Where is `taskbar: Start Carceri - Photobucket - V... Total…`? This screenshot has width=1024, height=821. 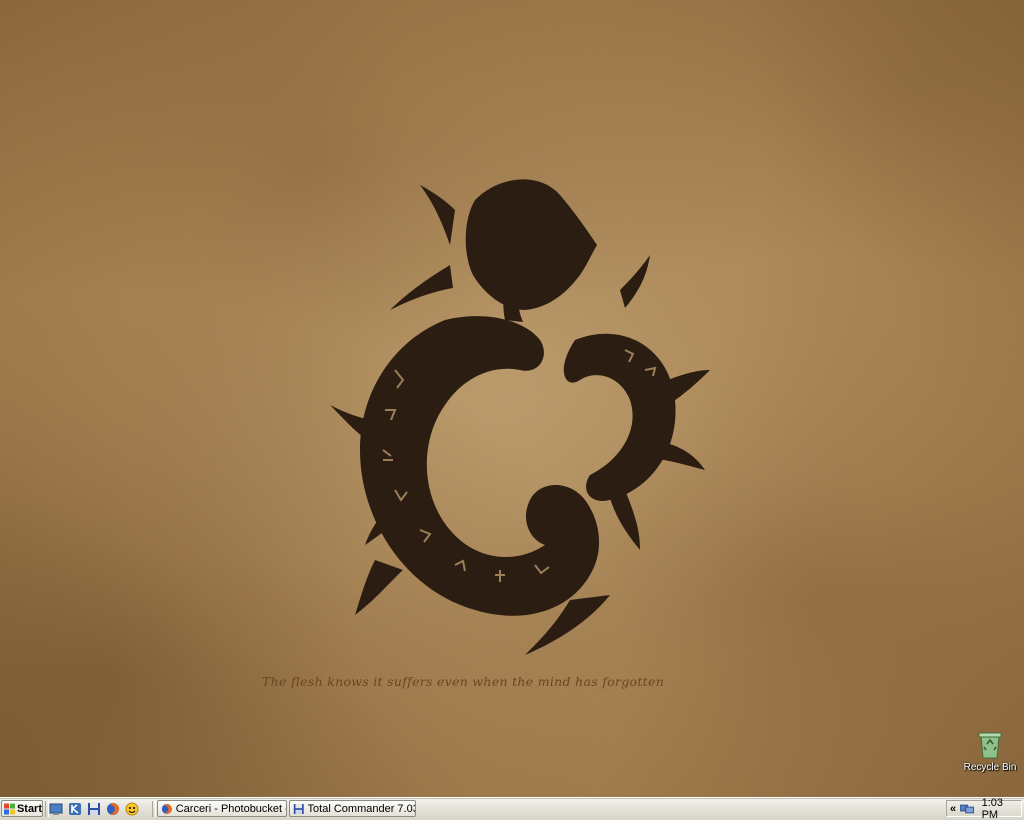 taskbar: Start Carceri - Photobucket - V... Total… is located at coordinates (512, 809).